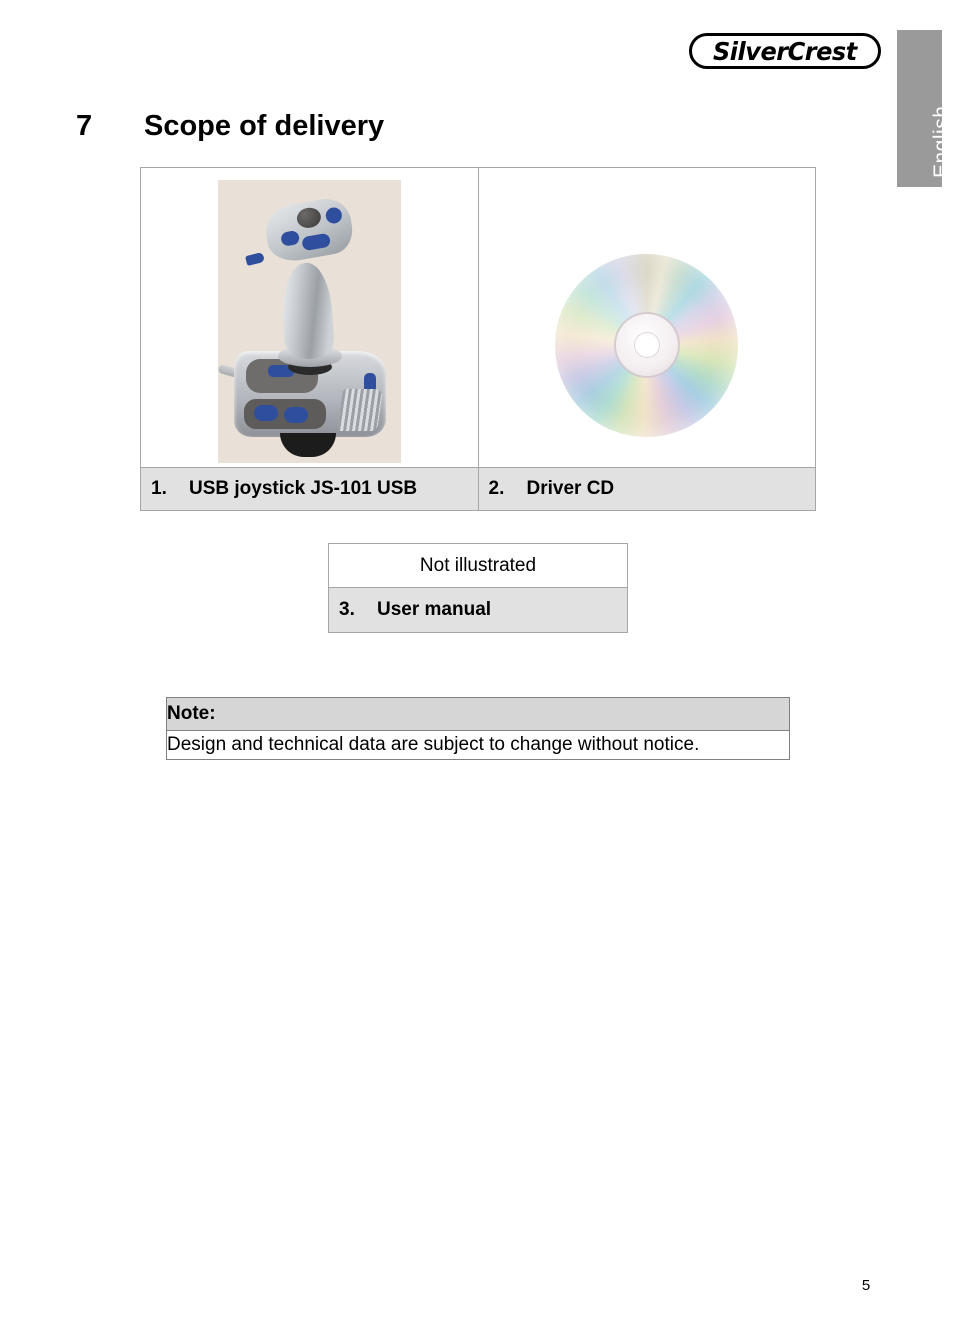  What do you see at coordinates (646, 489) in the screenshot?
I see `scope-item-2-caption: 2. Driver CD` at bounding box center [646, 489].